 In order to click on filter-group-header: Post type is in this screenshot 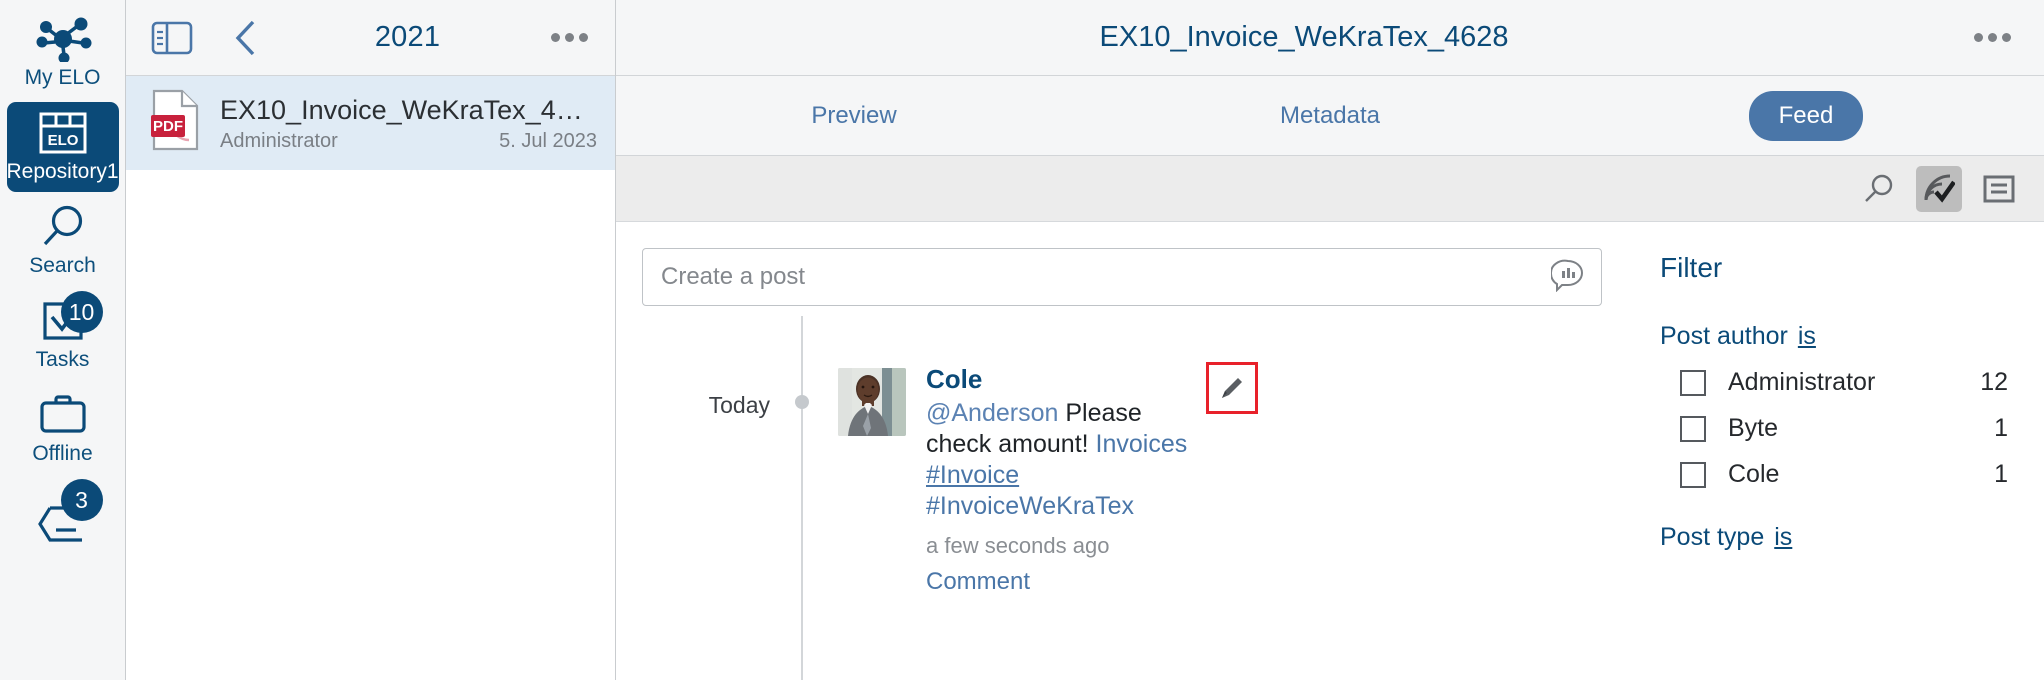, I will do `click(1852, 537)`.